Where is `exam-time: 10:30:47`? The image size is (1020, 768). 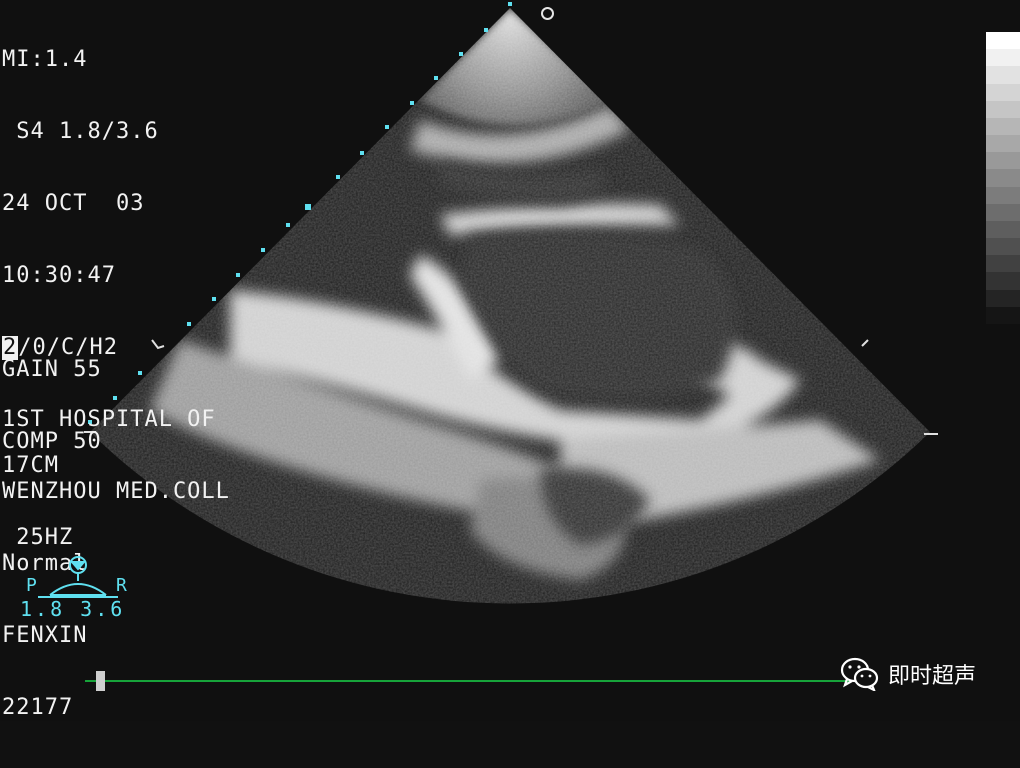 exam-time: 10:30:47 is located at coordinates (59, 275).